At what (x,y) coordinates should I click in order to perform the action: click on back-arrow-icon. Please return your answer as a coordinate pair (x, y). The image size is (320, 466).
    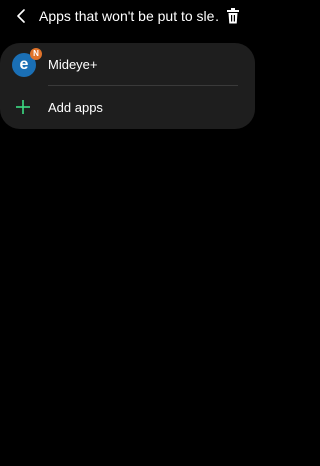
    Looking at the image, I should click on (21, 16).